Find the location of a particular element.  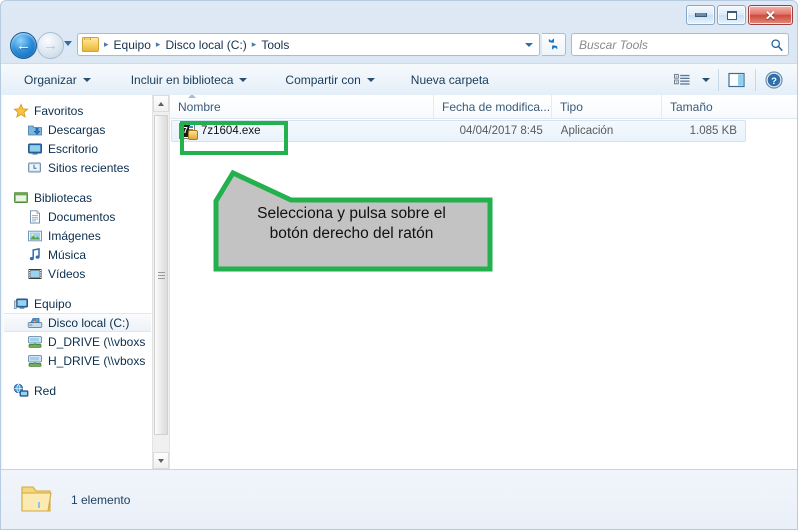

breadcrumb-item-1: Disco local (C:) is located at coordinates (205, 45).